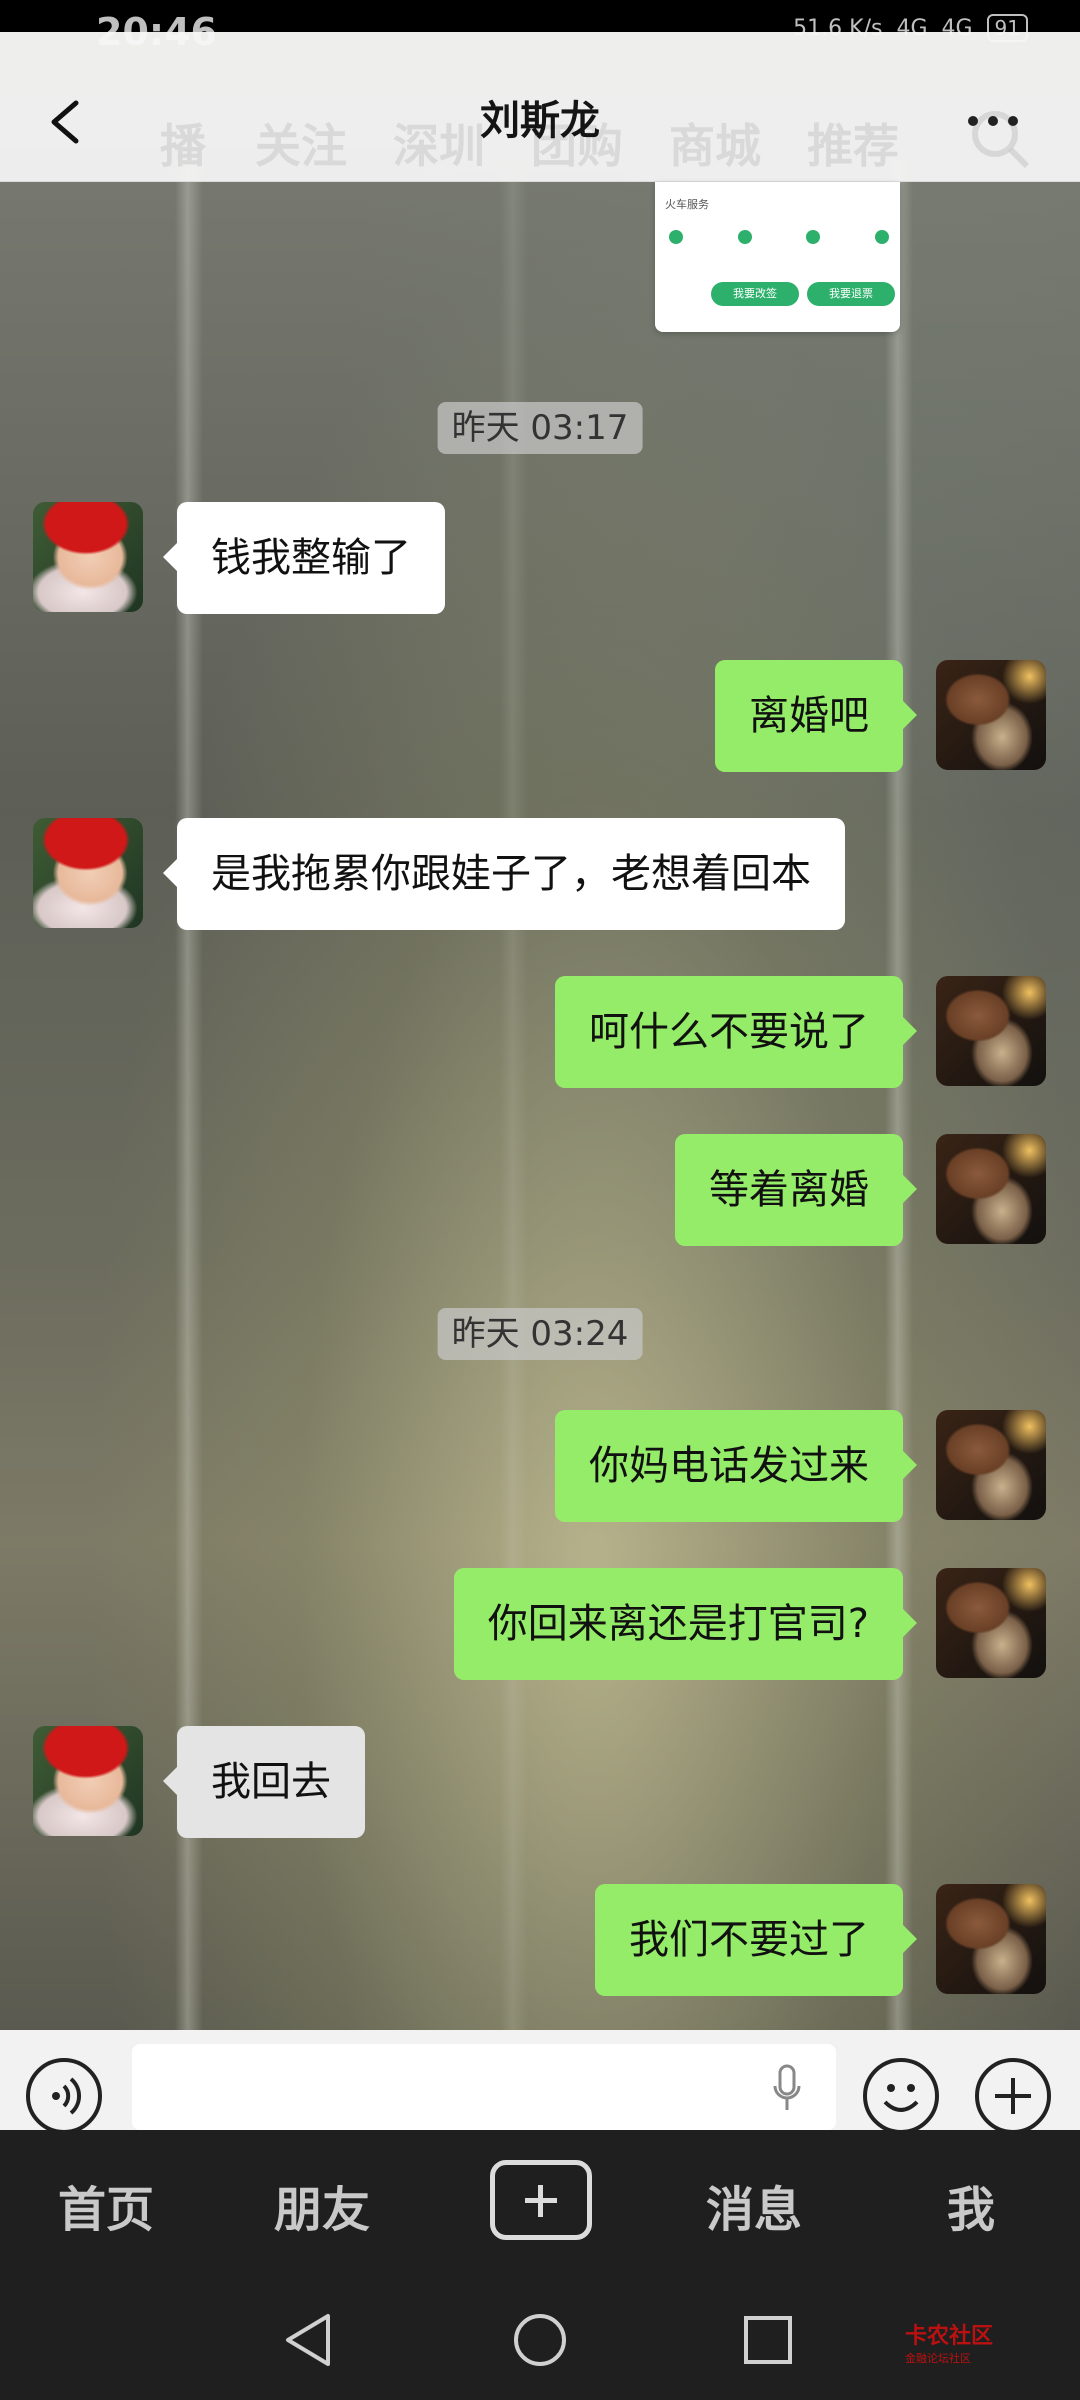 Image resolution: width=1080 pixels, height=2400 pixels. I want to click on message-bubble-sent: 我们不要过了, so click(756, 1940).